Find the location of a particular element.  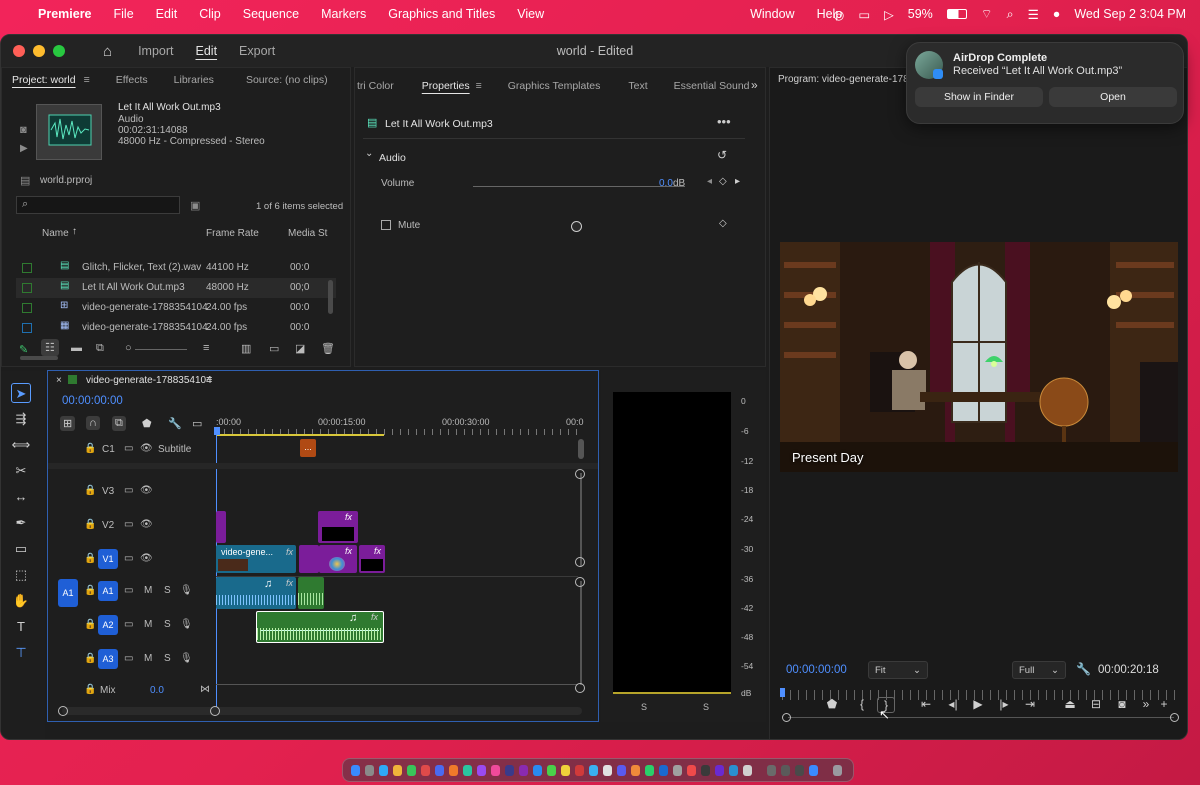

col-name: Name is located at coordinates (55, 233).